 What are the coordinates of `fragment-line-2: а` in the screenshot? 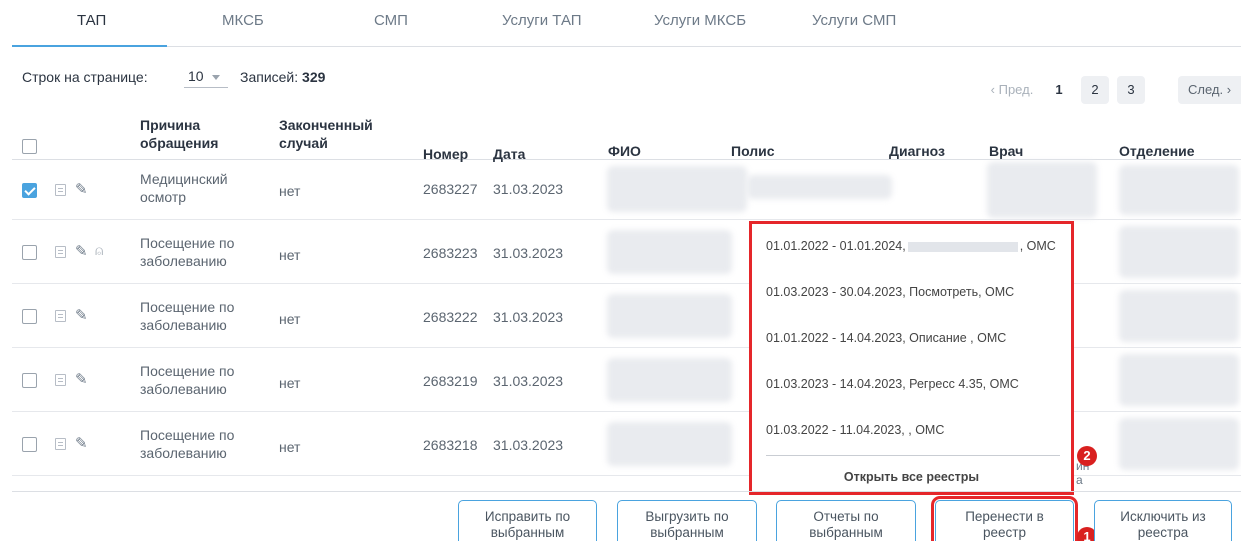 It's located at (1079, 480).